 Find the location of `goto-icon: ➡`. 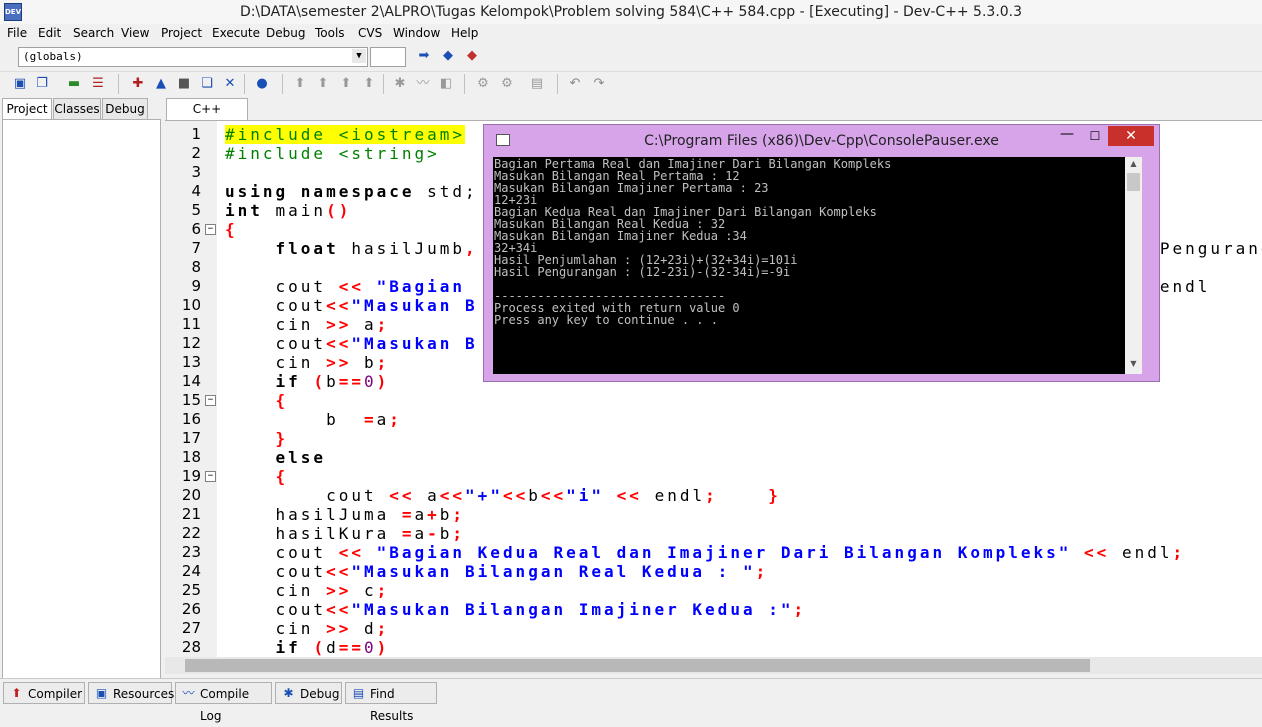

goto-icon: ➡ is located at coordinates (424, 56).